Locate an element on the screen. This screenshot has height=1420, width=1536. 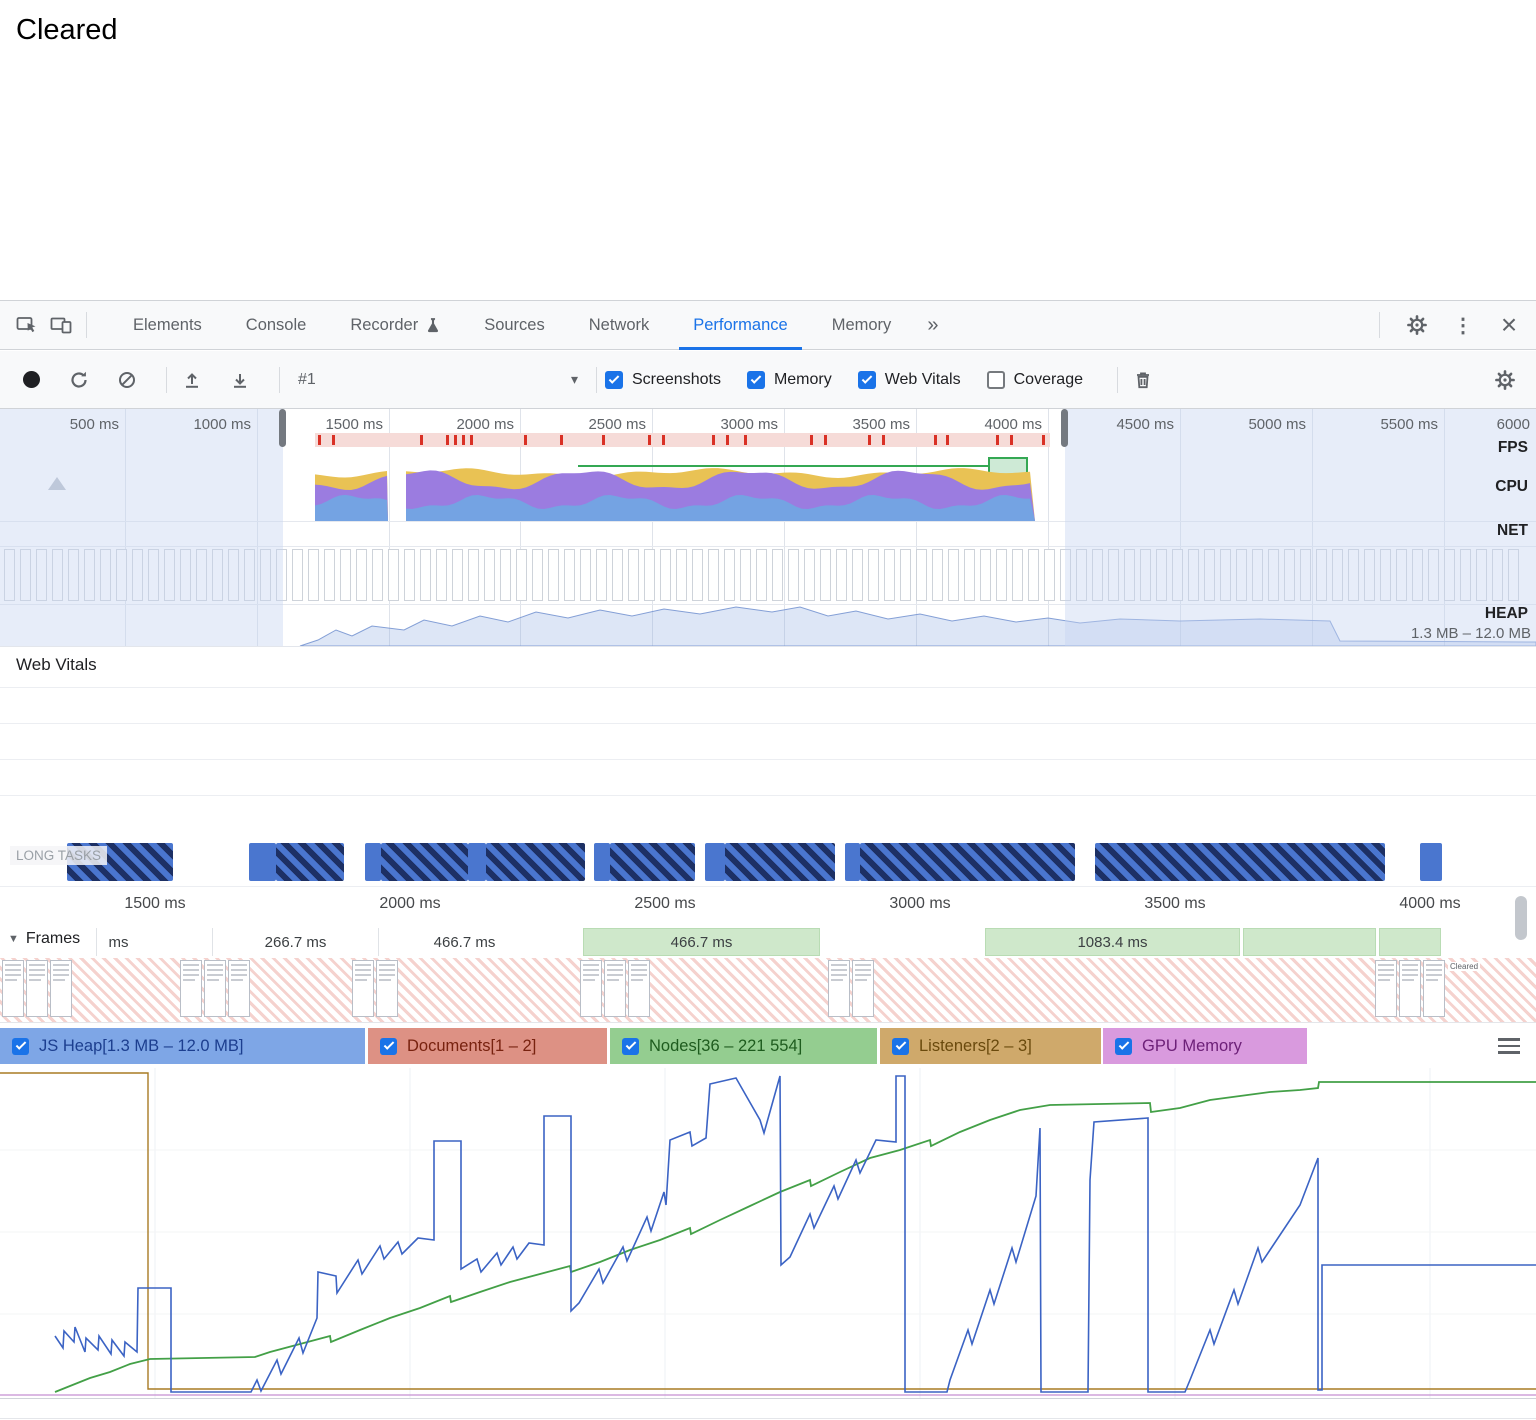
overview-time-label: 1000 ms is located at coordinates (222, 424).